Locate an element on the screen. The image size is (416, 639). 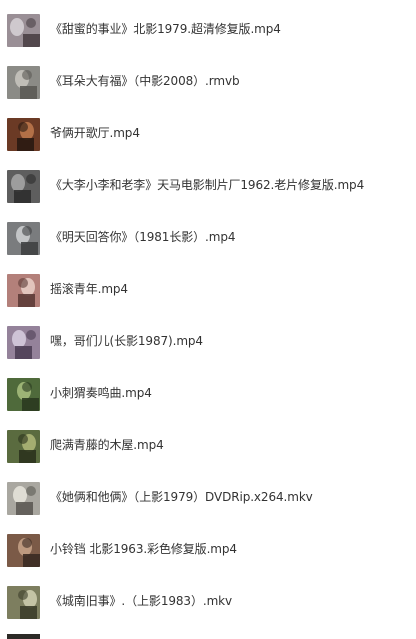
file-row: 小铃铛 北影1963.彩色修复版.mp4 is located at coordinates (208, 550).